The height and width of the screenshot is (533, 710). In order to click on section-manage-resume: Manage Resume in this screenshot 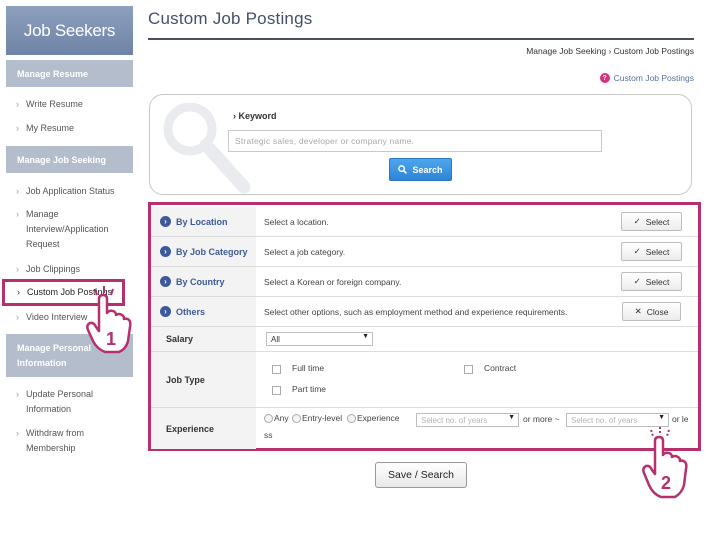, I will do `click(69, 73)`.